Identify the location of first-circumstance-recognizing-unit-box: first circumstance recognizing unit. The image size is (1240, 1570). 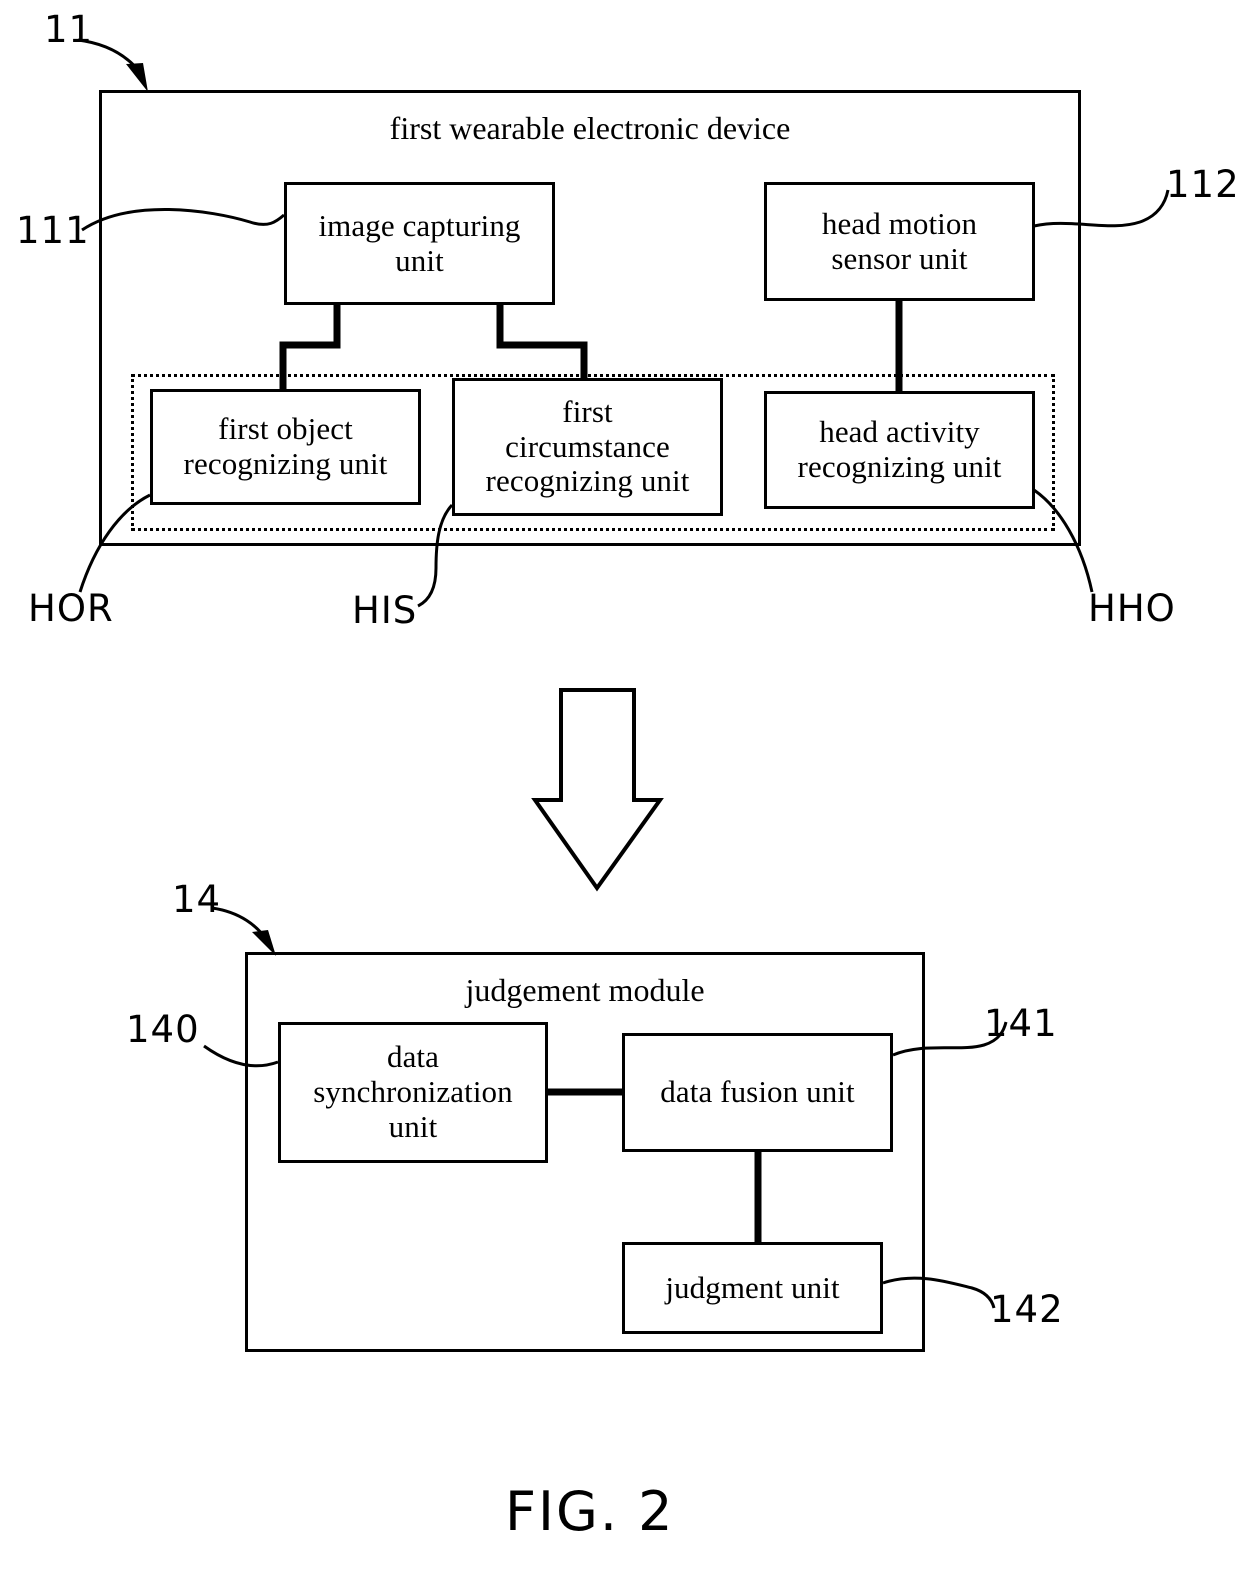
(587, 447).